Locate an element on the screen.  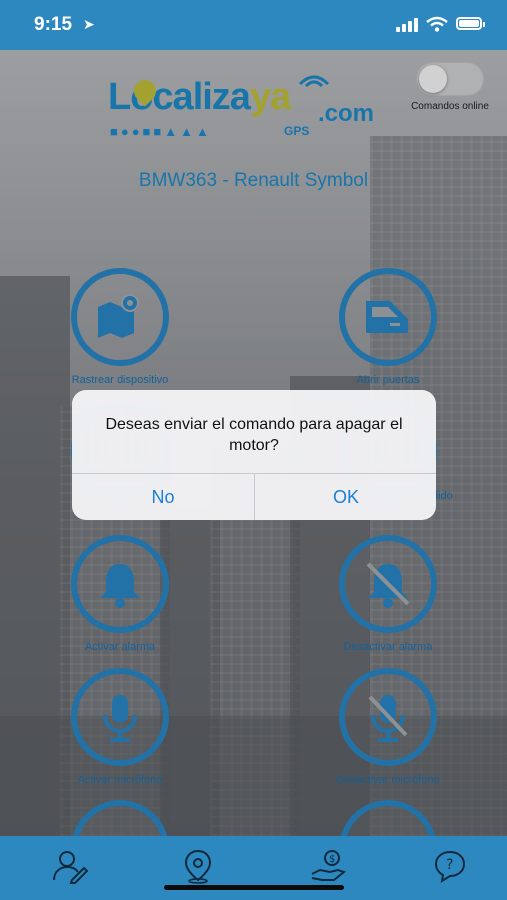
help-chat-icon: ? is located at coordinates (450, 867).